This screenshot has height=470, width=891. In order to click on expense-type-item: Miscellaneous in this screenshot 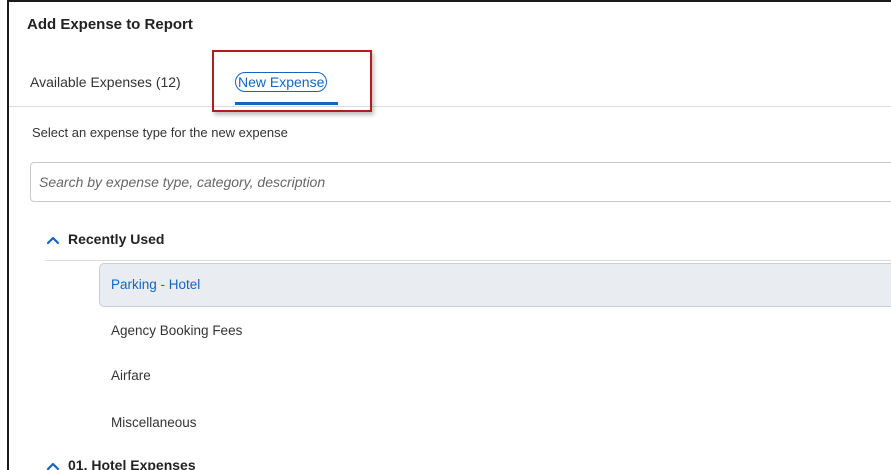, I will do `click(495, 423)`.